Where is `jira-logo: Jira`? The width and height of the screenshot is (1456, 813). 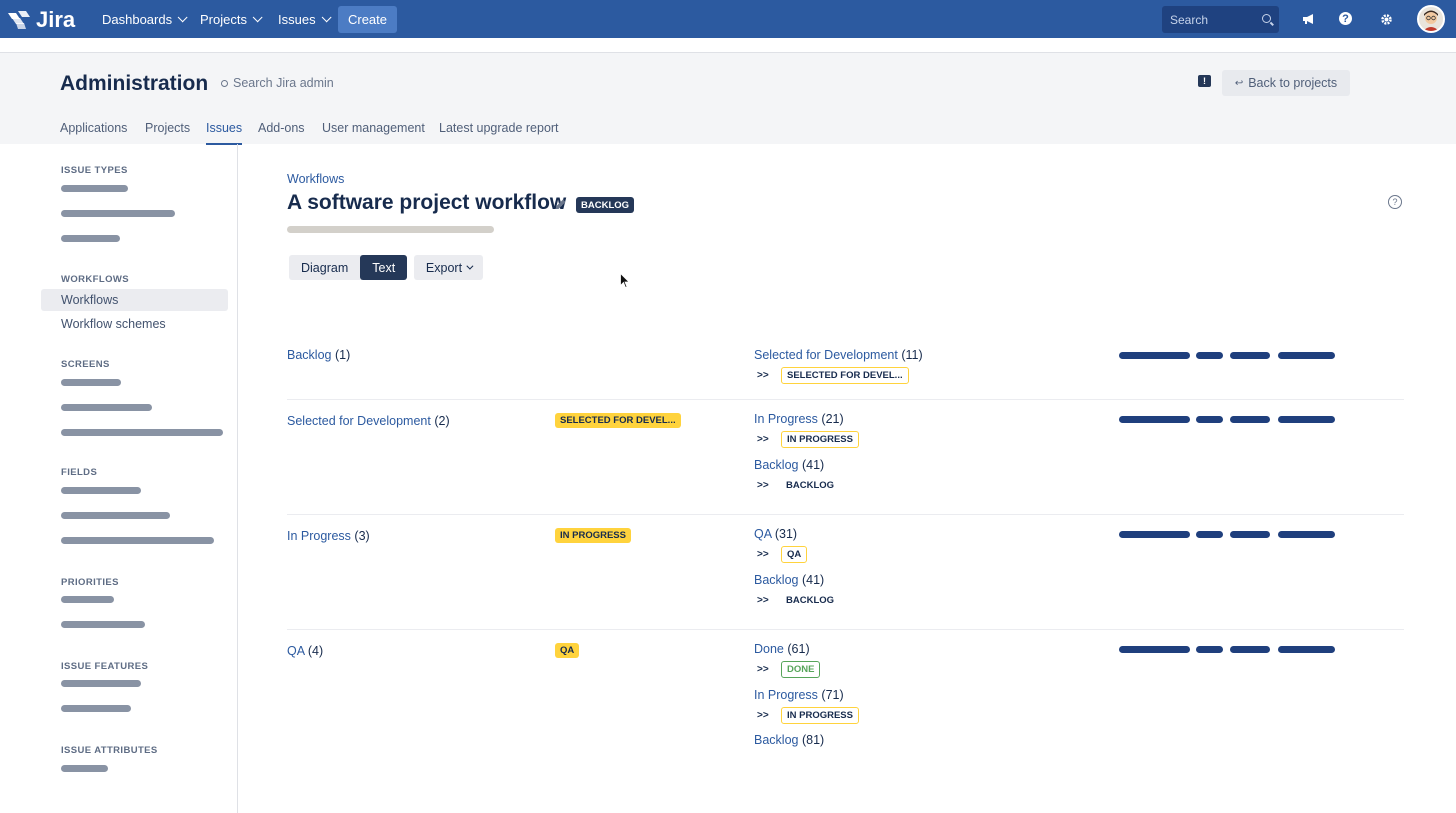
jira-logo: Jira is located at coordinates (40, 20).